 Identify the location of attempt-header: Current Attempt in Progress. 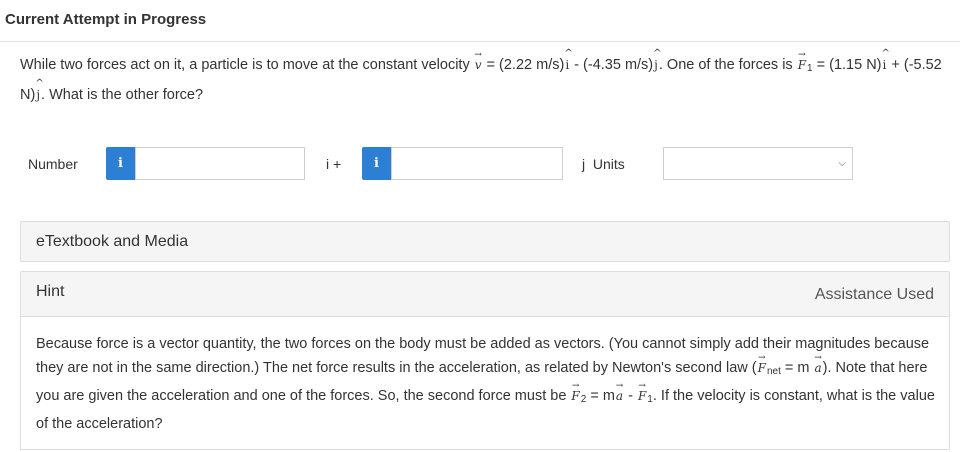
(480, 21).